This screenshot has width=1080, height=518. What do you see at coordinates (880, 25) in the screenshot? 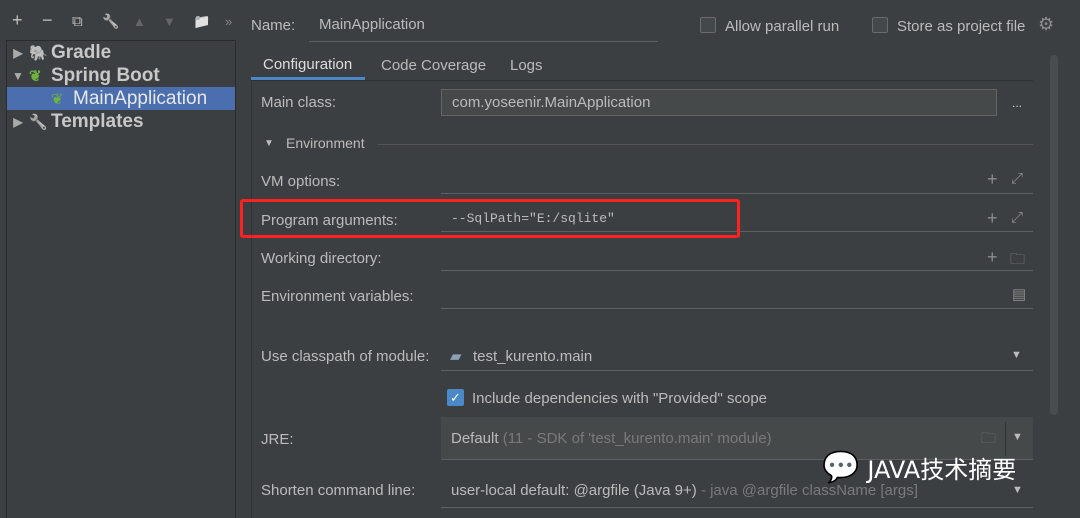
I see `store-project-checkbox` at bounding box center [880, 25].